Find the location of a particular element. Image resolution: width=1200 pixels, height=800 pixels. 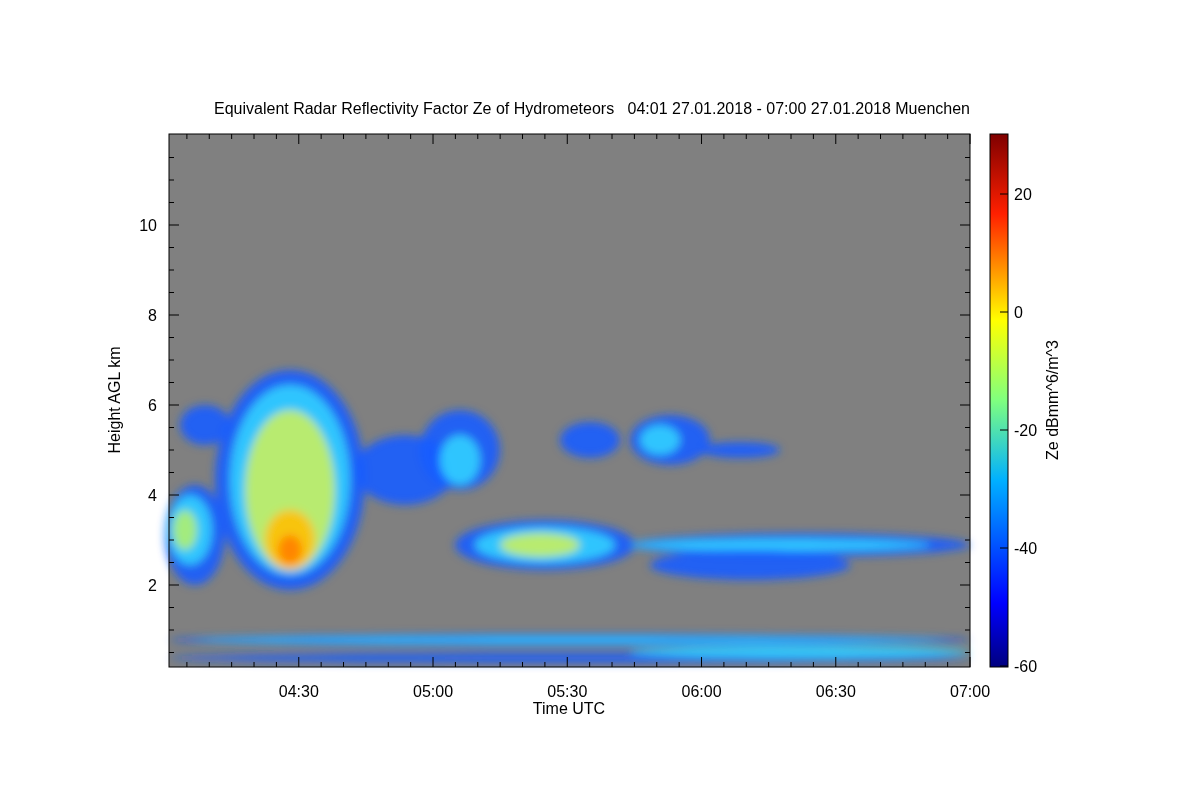

x-axis-label: Time UTC is located at coordinates (569, 708).